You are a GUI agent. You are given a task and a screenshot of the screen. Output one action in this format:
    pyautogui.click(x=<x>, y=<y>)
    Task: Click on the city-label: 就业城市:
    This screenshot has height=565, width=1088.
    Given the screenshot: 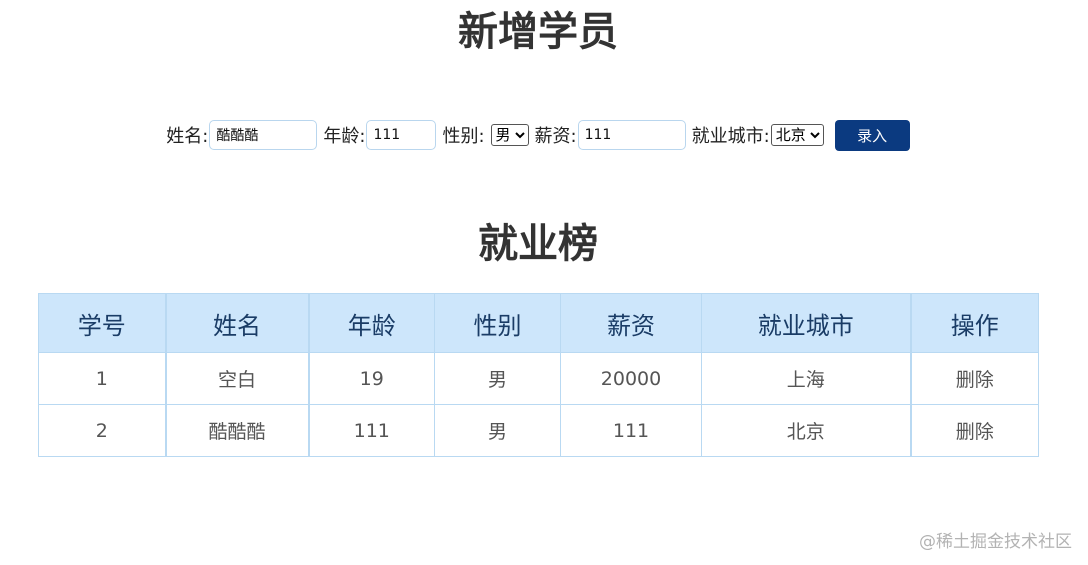 What is the action you would take?
    pyautogui.click(x=730, y=136)
    